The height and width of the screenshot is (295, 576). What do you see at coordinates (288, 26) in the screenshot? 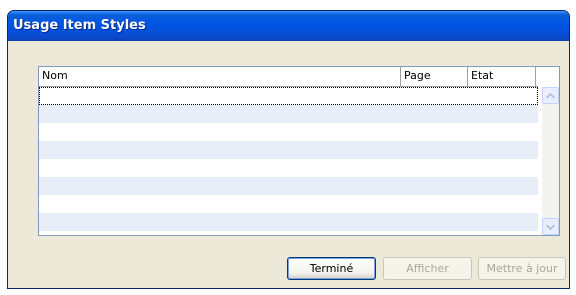
I see `title-bar: Usage Item Styles` at bounding box center [288, 26].